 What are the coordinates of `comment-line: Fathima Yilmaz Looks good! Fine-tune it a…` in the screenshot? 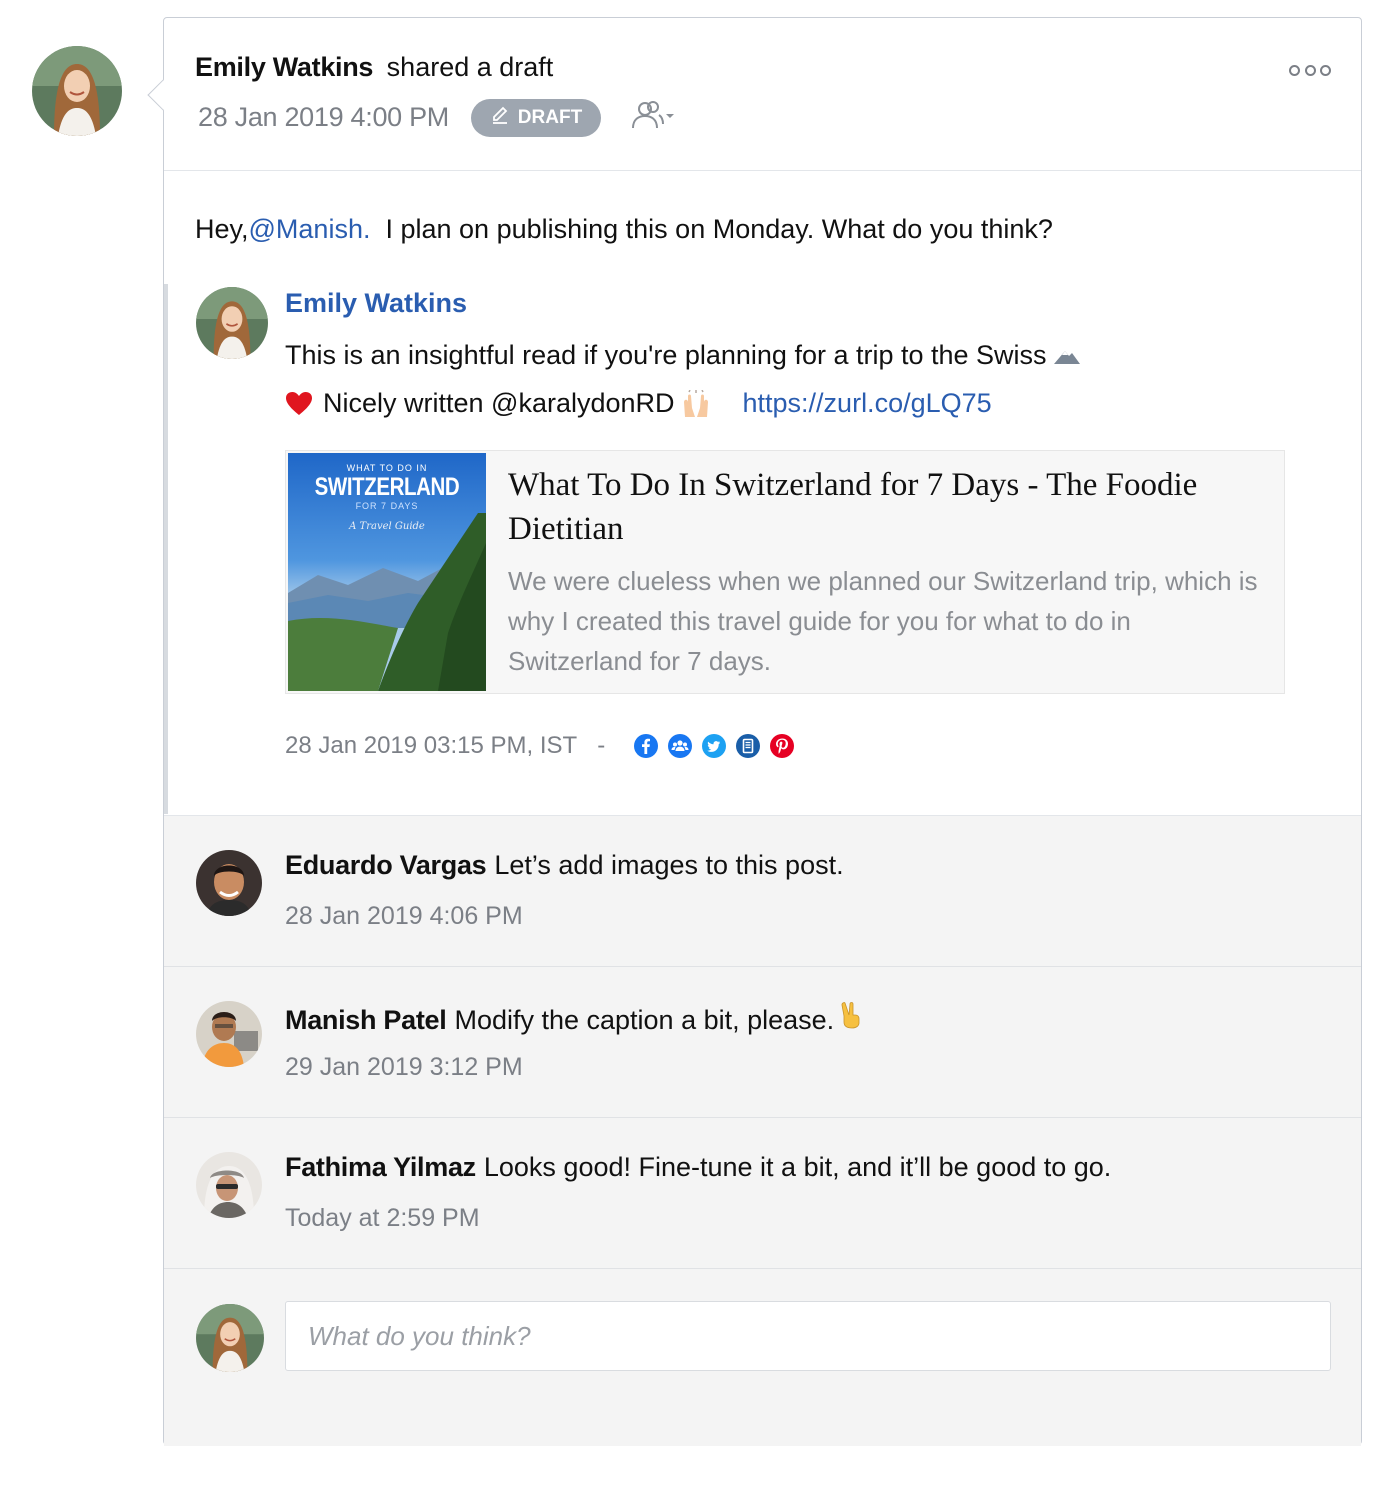 It's located at (698, 1167).